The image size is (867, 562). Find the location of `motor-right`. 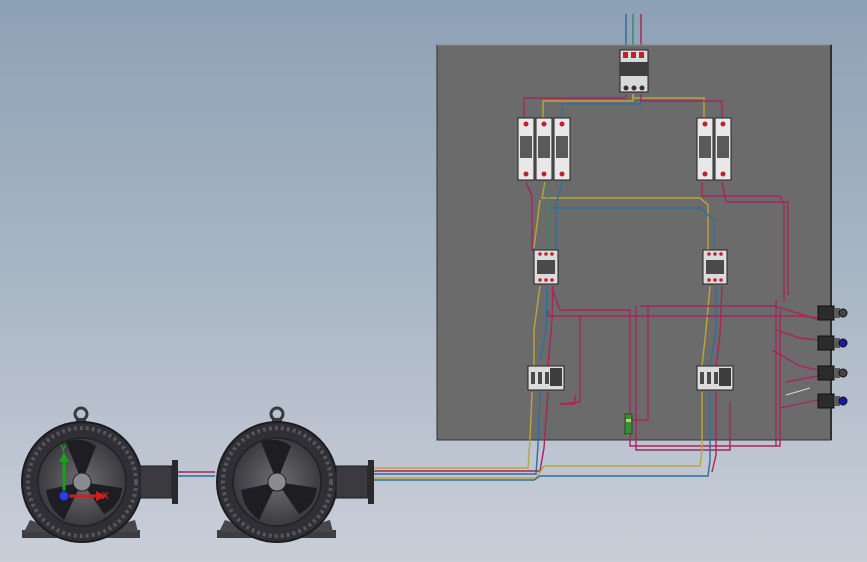

motor-right is located at coordinates (295, 474).